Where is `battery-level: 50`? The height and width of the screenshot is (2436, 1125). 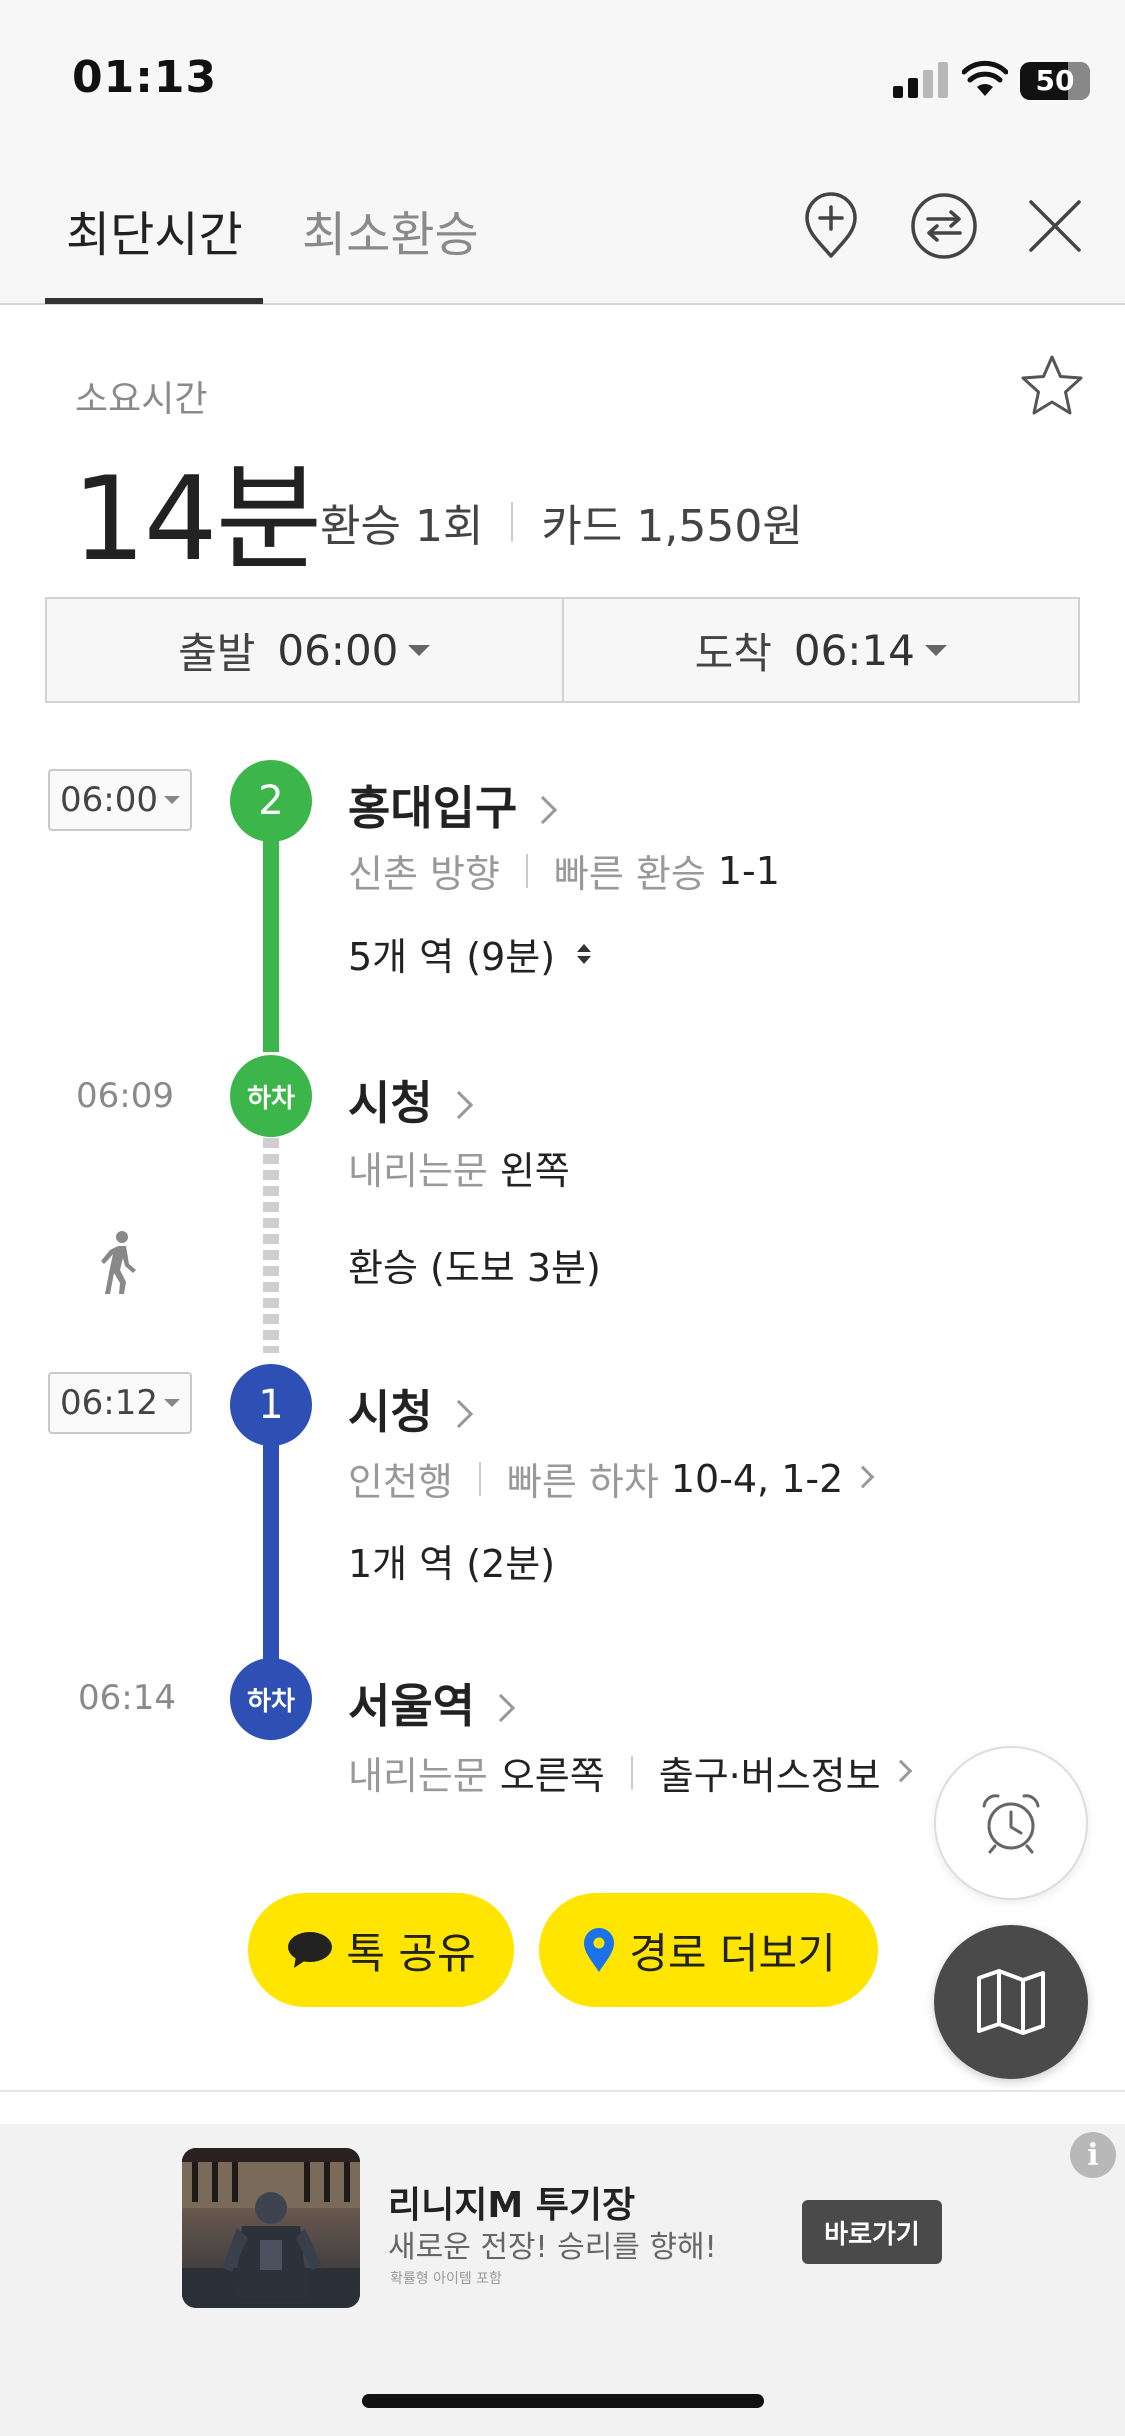
battery-level: 50 is located at coordinates (1055, 80).